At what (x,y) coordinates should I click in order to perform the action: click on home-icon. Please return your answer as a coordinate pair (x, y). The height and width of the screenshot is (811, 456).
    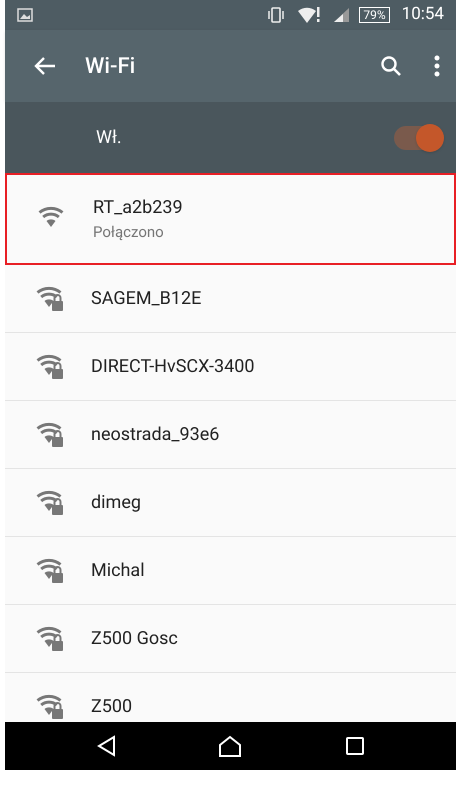
    Looking at the image, I should click on (230, 746).